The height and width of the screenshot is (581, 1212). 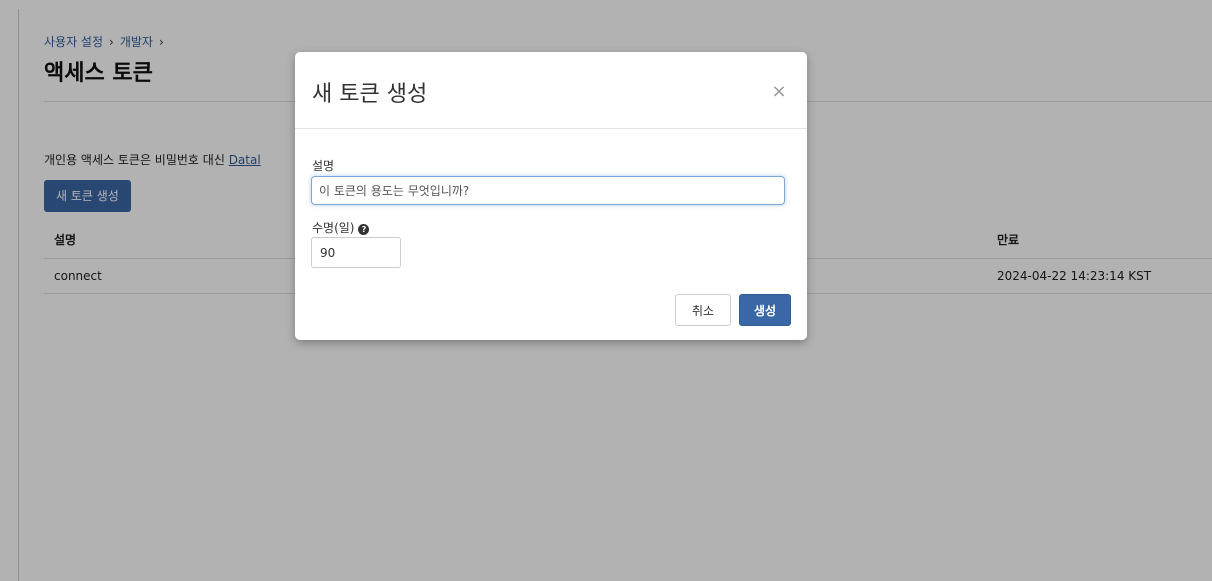 I want to click on description-label: 설명, so click(x=323, y=166).